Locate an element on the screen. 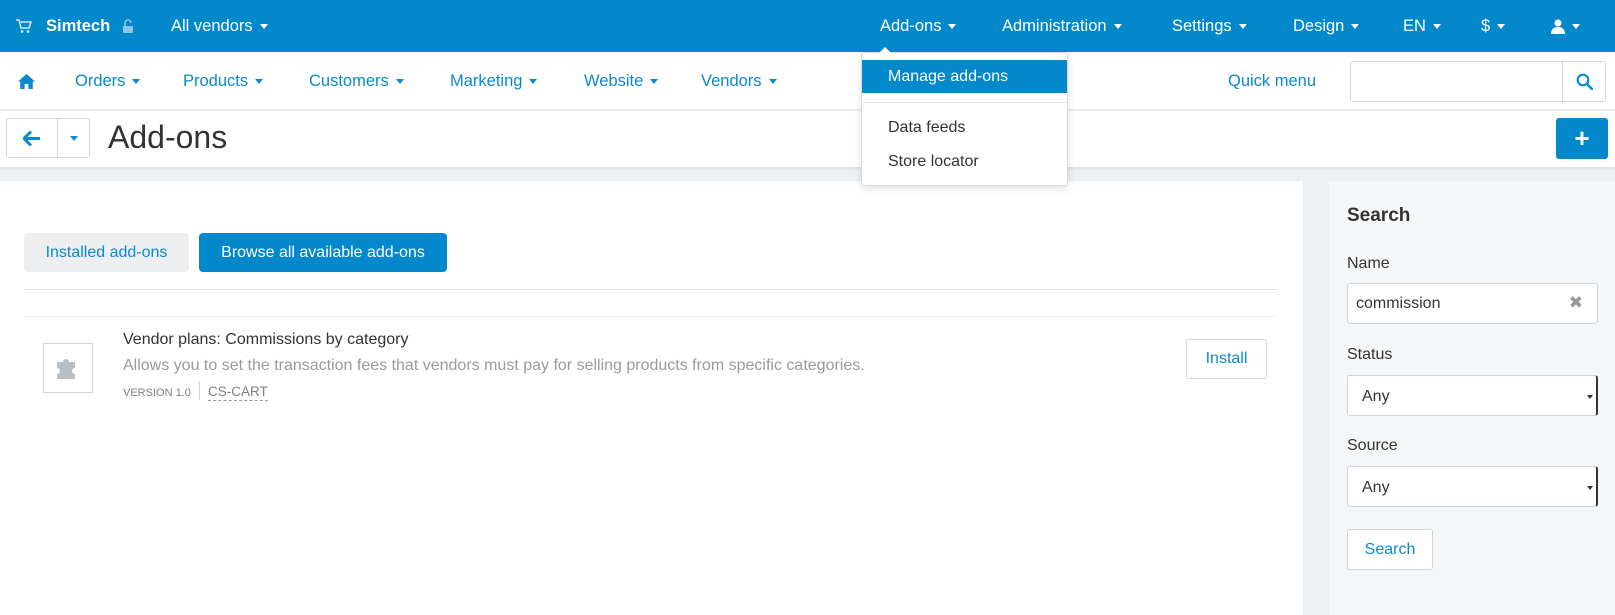 The height and width of the screenshot is (615, 1615). menu-item-data-feeds: Data feeds is located at coordinates (964, 127).